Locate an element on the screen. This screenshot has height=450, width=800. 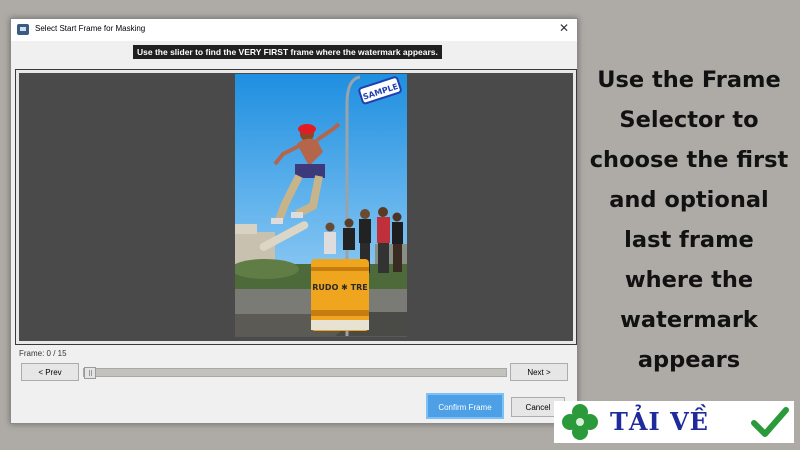
barrel: RUDO ✱ TRE is located at coordinates (340, 295).